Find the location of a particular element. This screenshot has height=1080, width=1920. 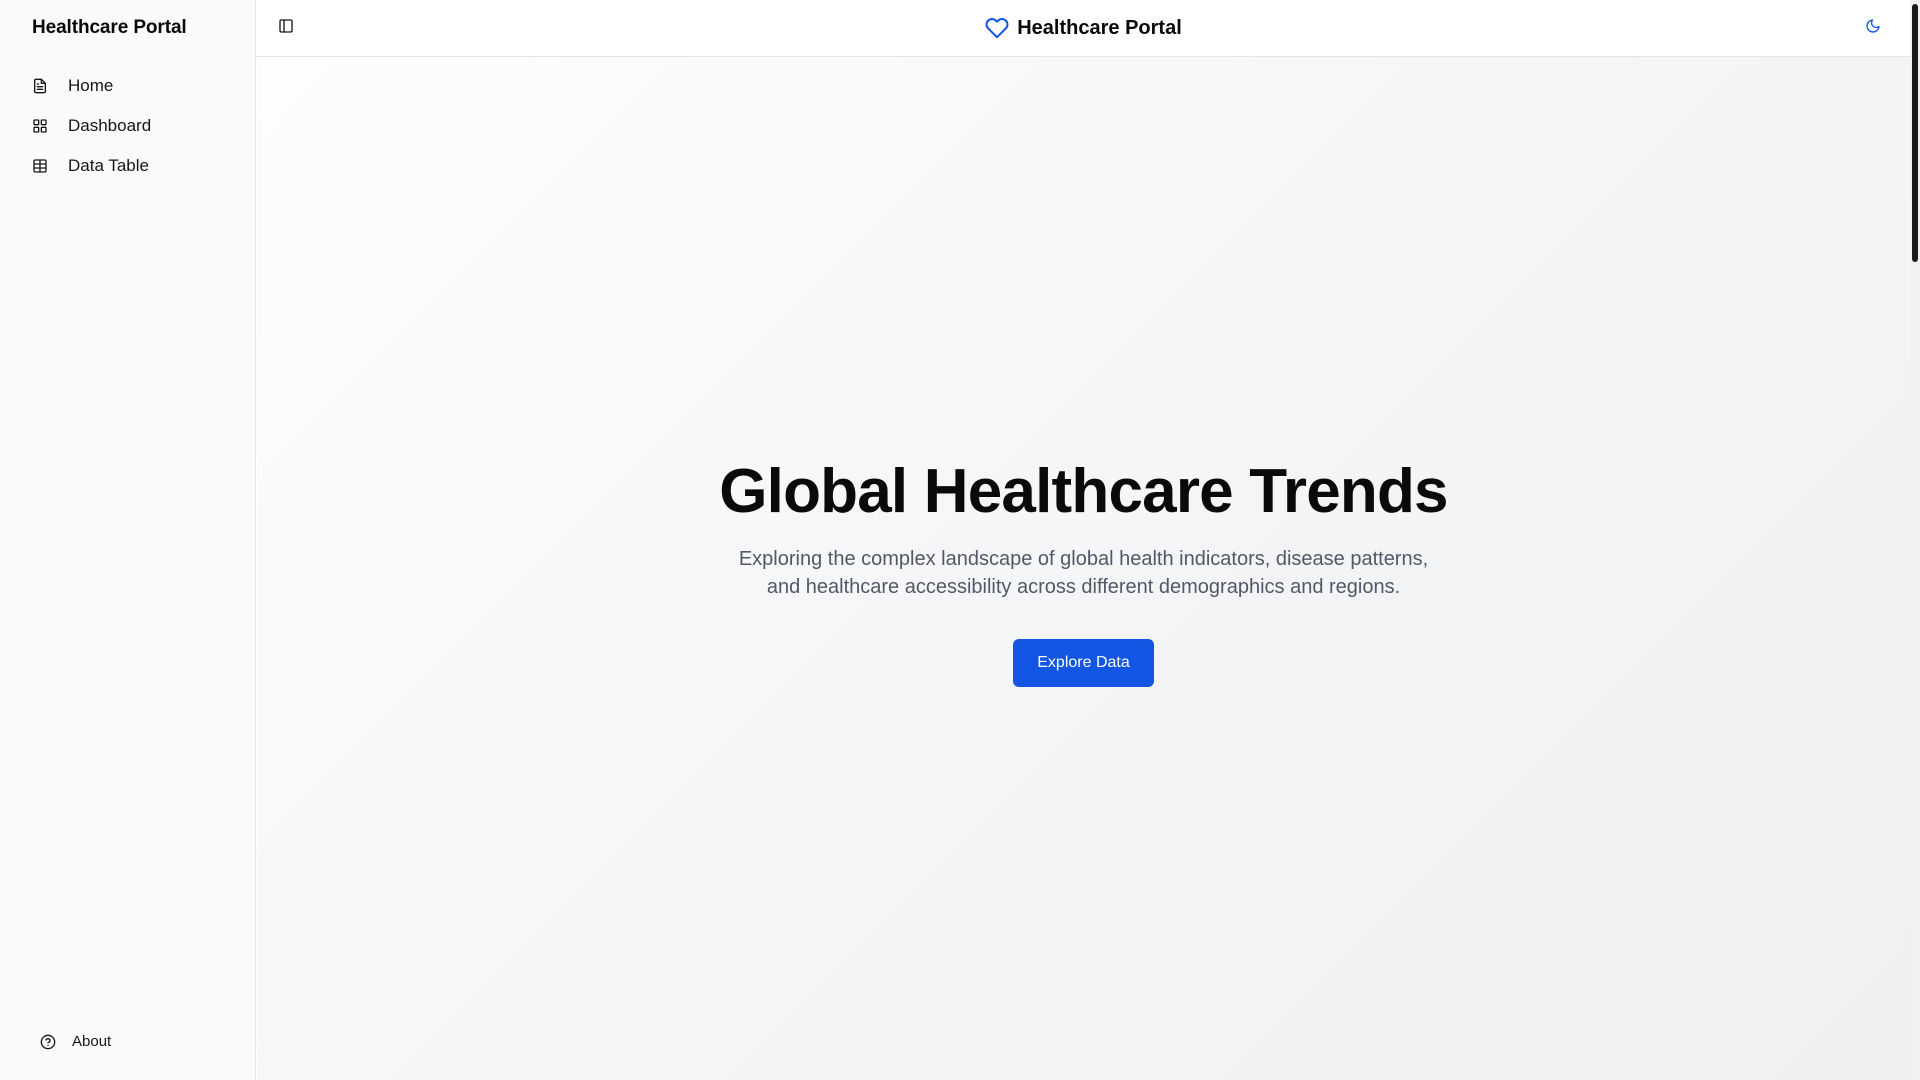

sidebar-toggle-button is located at coordinates (287, 27).